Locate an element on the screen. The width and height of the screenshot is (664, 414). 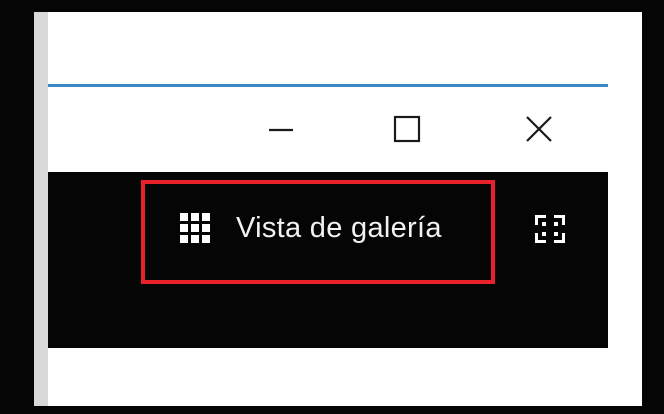
grid-icon is located at coordinates (195, 228).